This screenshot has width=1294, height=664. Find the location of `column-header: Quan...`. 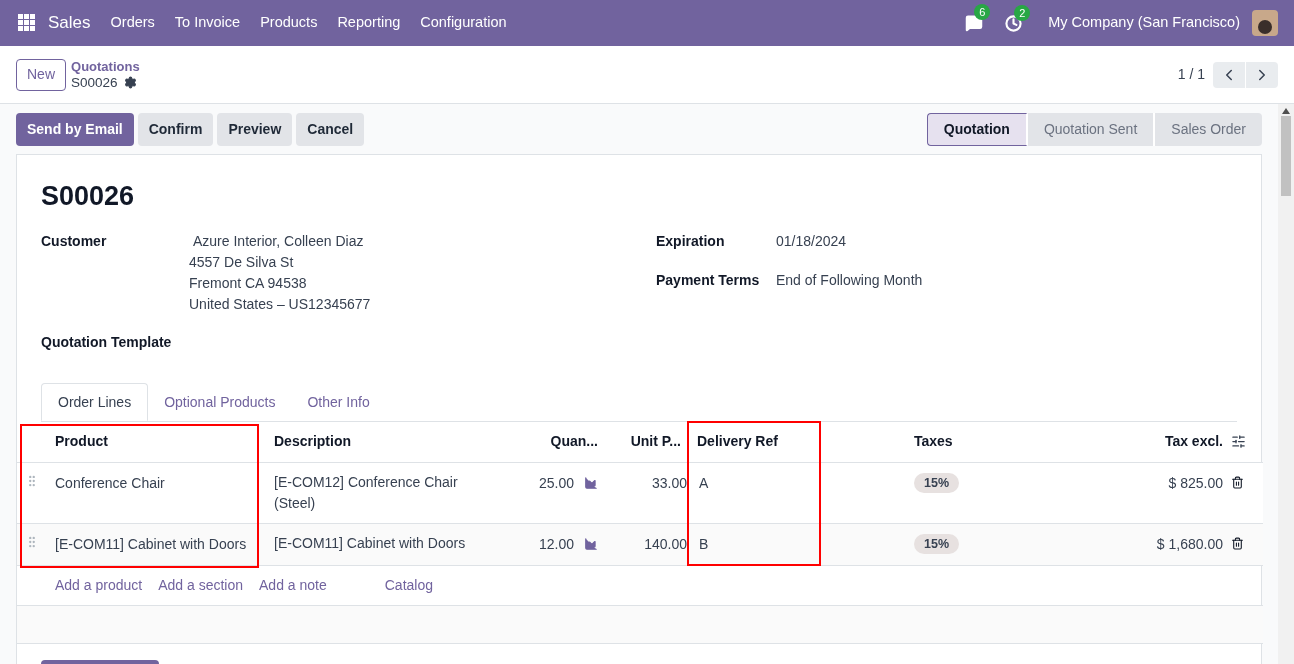

column-header: Quan... is located at coordinates (574, 441).